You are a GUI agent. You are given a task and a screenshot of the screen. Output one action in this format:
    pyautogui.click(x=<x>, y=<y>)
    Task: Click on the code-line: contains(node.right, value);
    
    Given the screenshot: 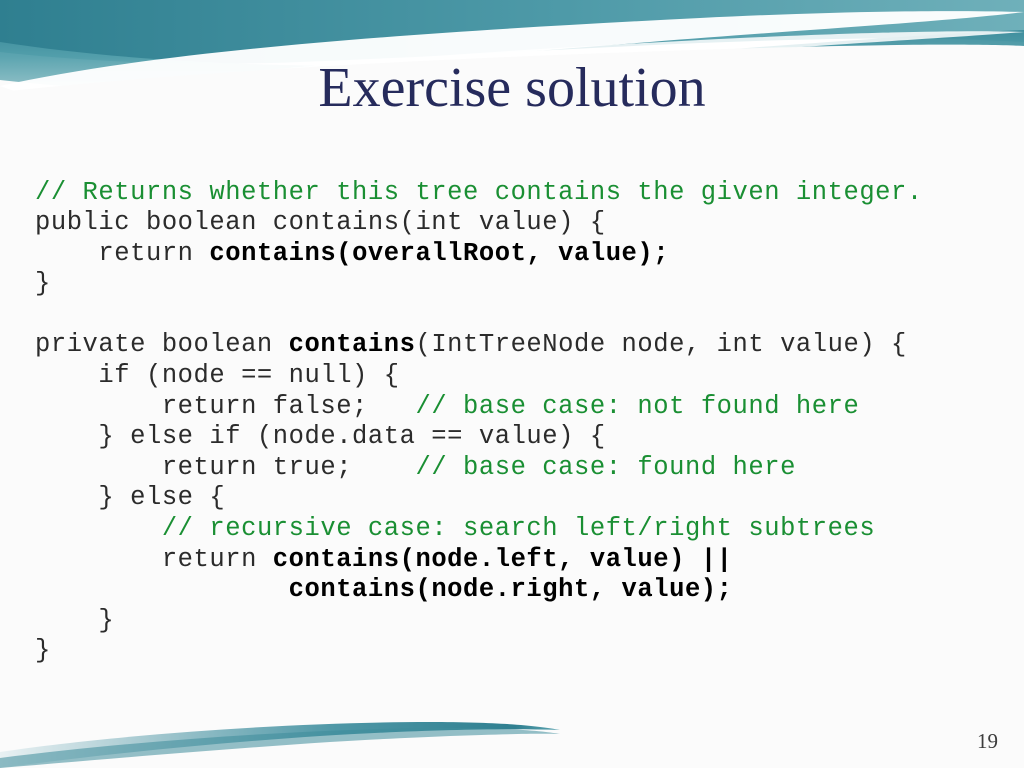 What is the action you would take?
    pyautogui.click(x=522, y=590)
    